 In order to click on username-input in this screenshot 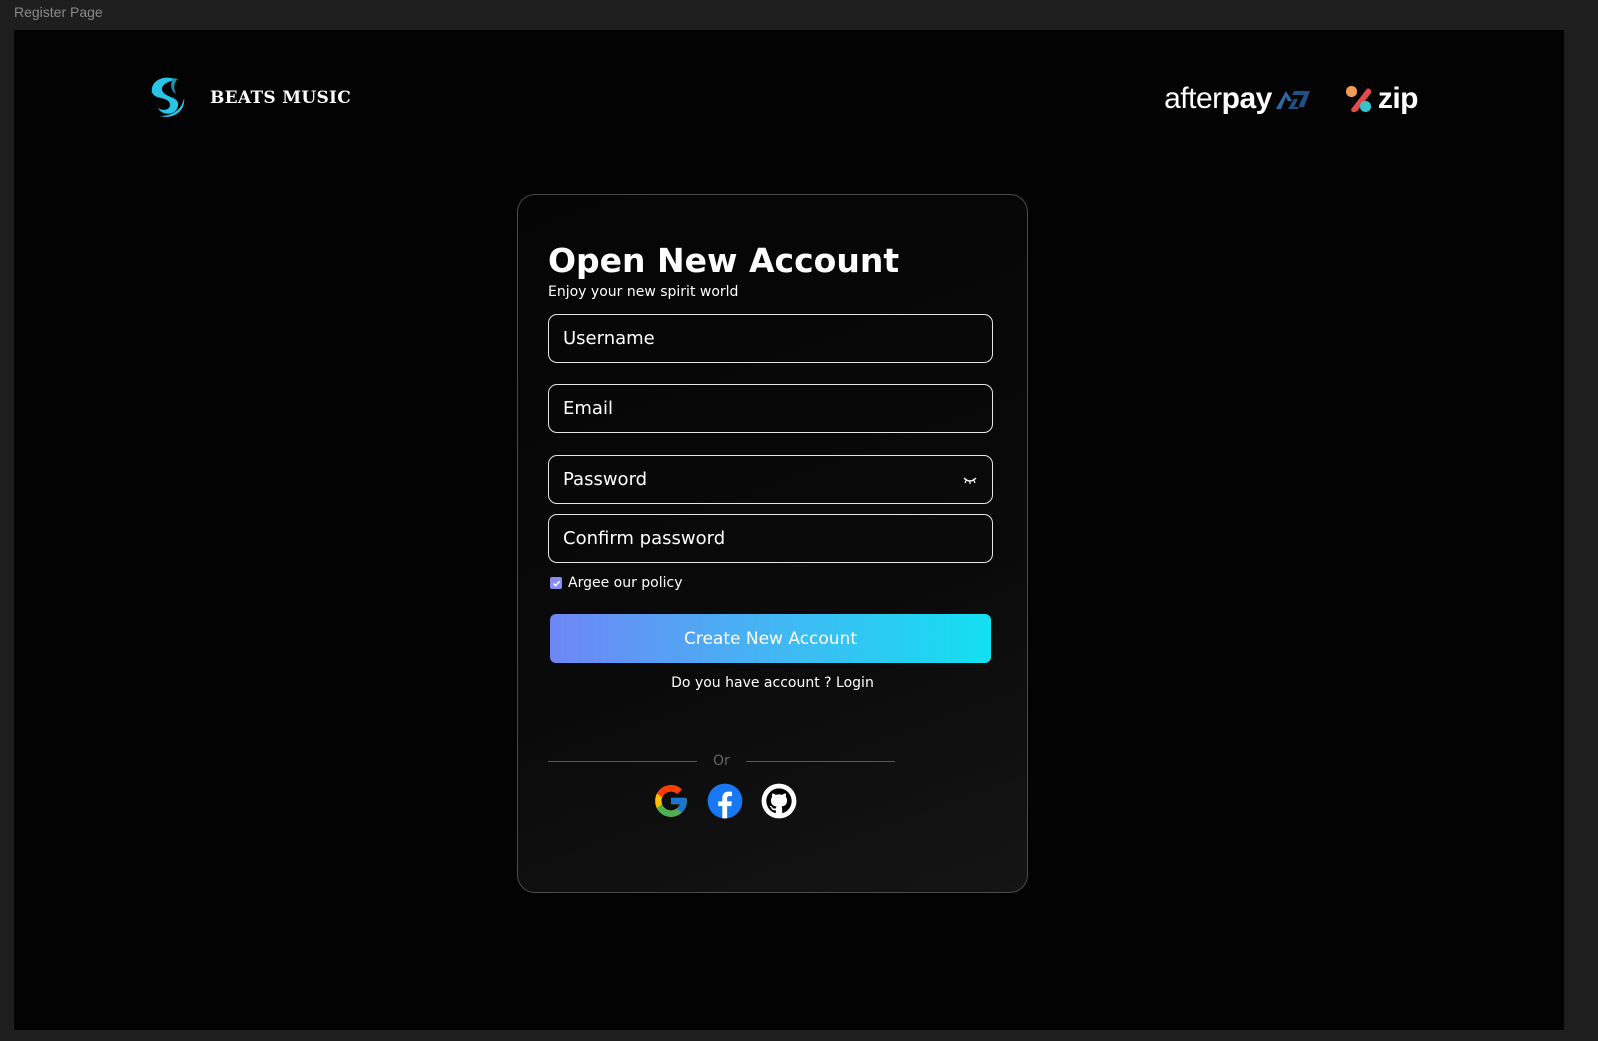, I will do `click(770, 338)`.